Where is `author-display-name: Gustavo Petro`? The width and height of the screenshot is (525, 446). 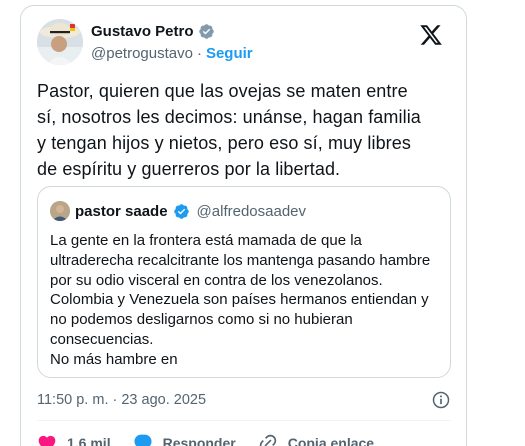
author-display-name: Gustavo Petro is located at coordinates (142, 31).